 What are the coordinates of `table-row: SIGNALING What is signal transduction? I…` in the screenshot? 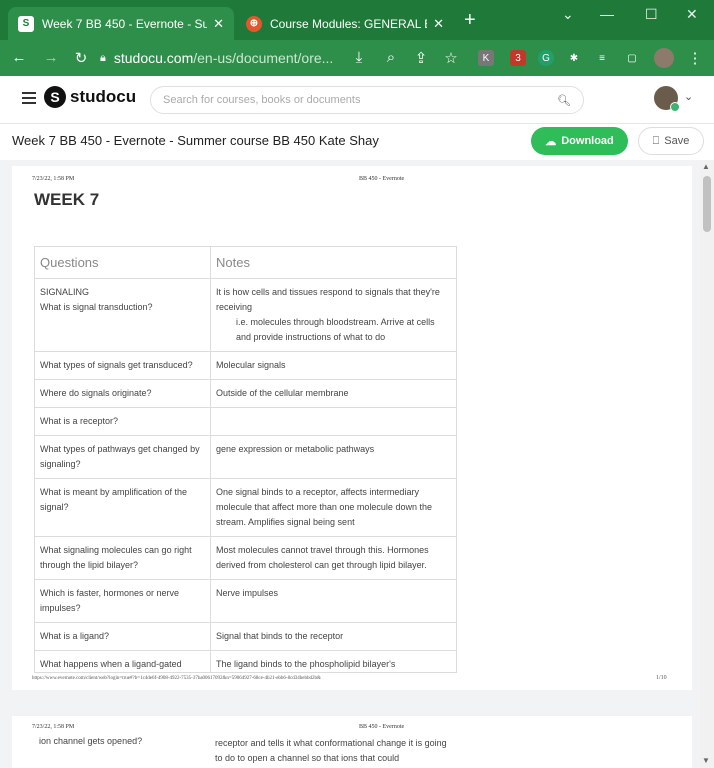 It's located at (245, 315).